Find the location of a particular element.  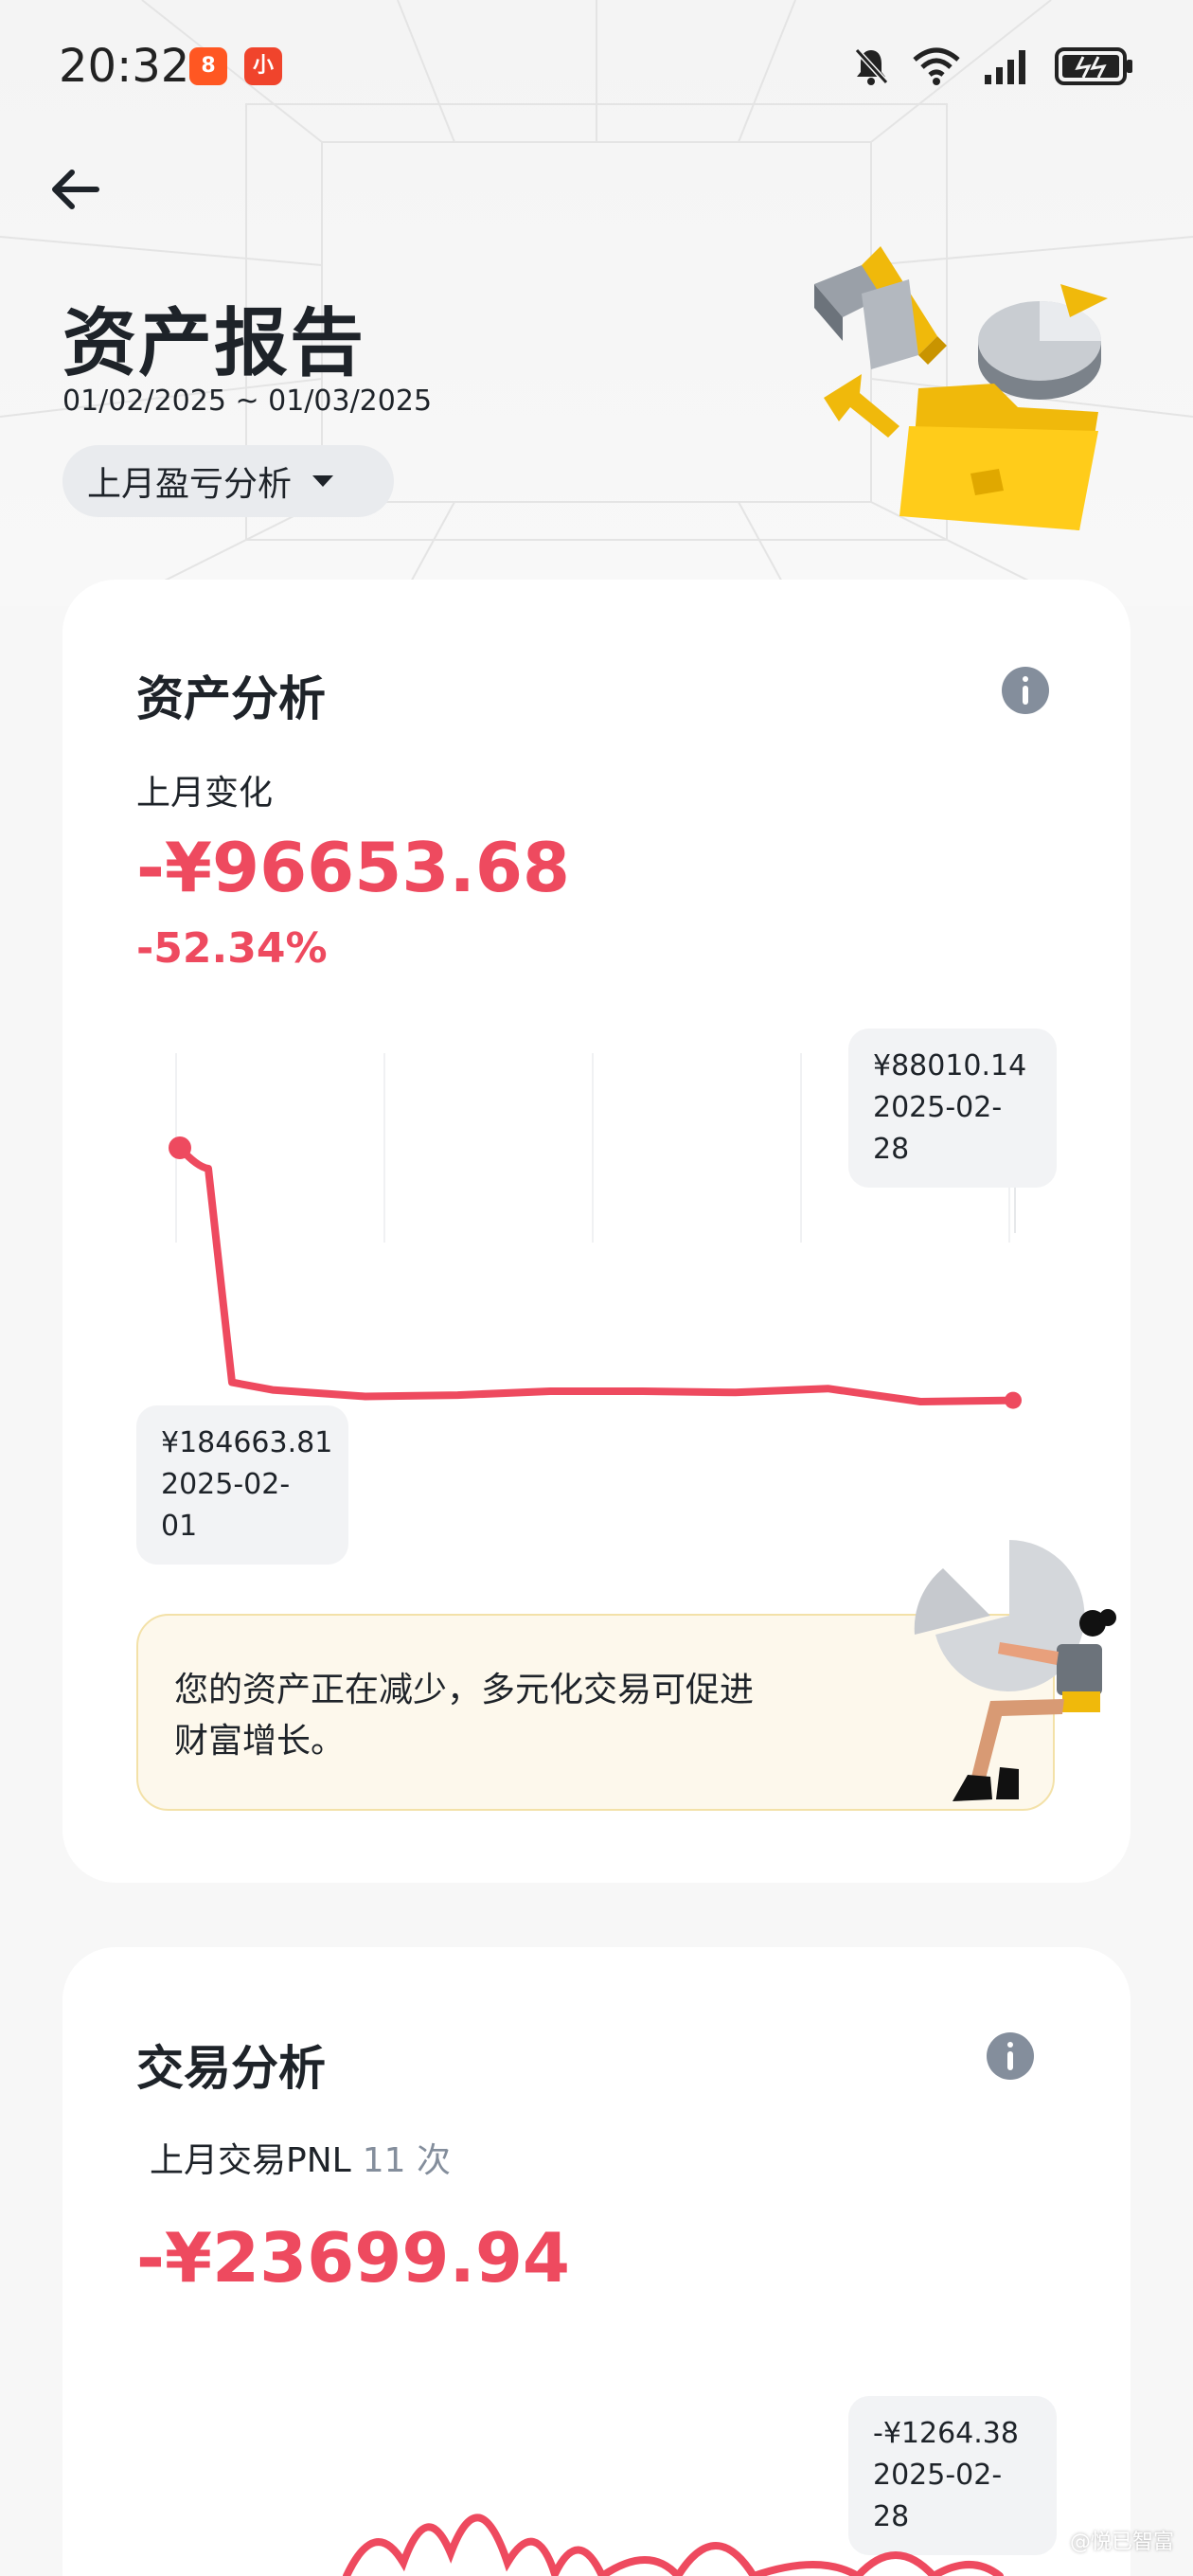

battery-icon is located at coordinates (1093, 66).